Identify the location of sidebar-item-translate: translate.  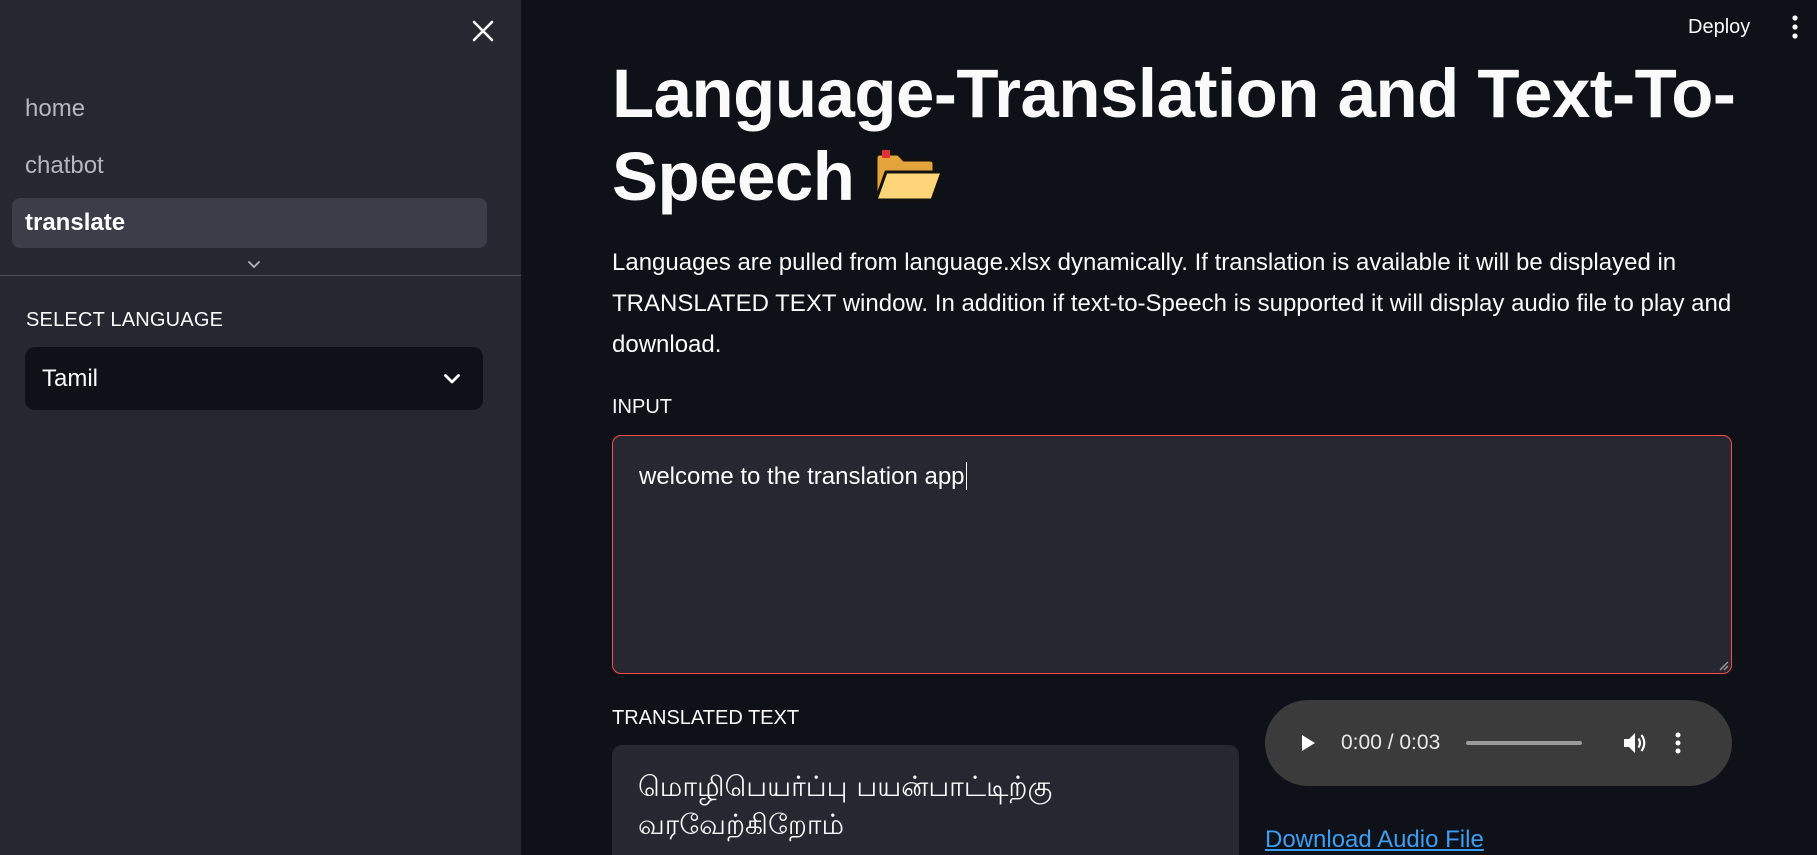
(249, 223).